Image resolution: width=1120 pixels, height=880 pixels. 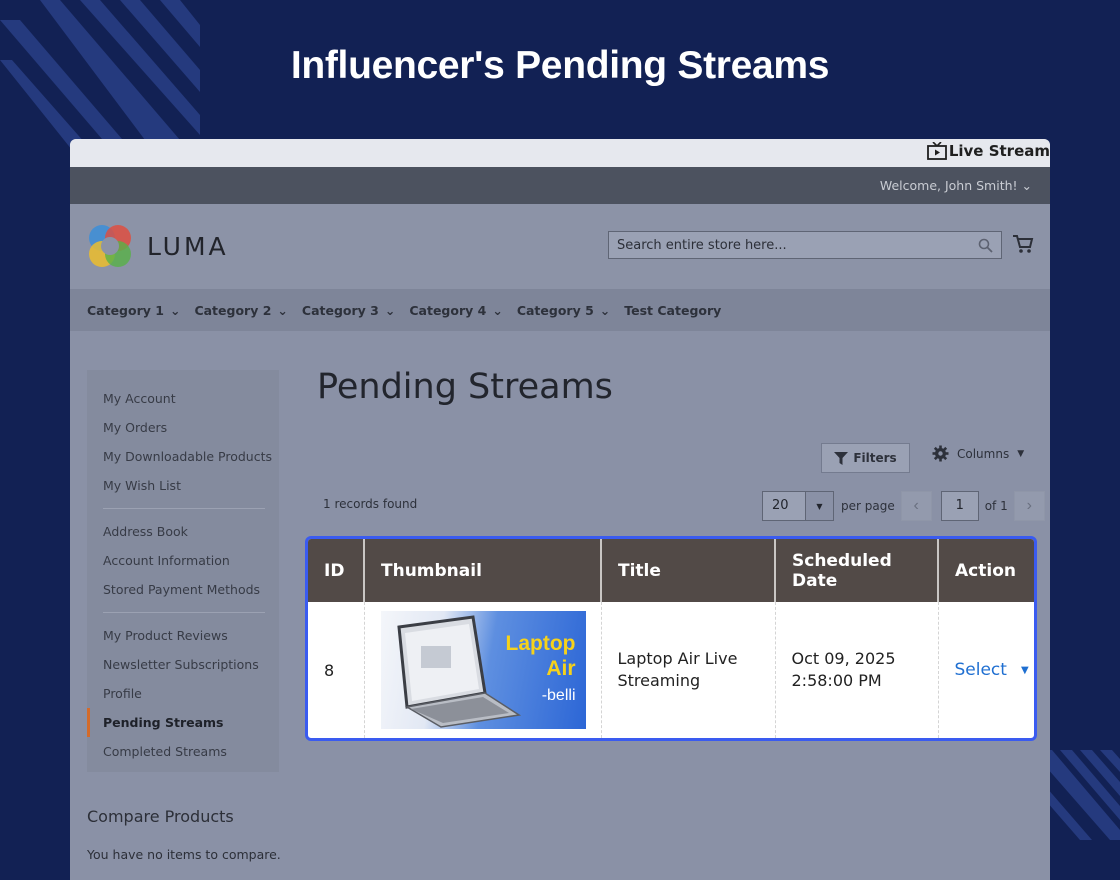 What do you see at coordinates (540, 643) in the screenshot?
I see `thumbnail-title-line1: Laptop` at bounding box center [540, 643].